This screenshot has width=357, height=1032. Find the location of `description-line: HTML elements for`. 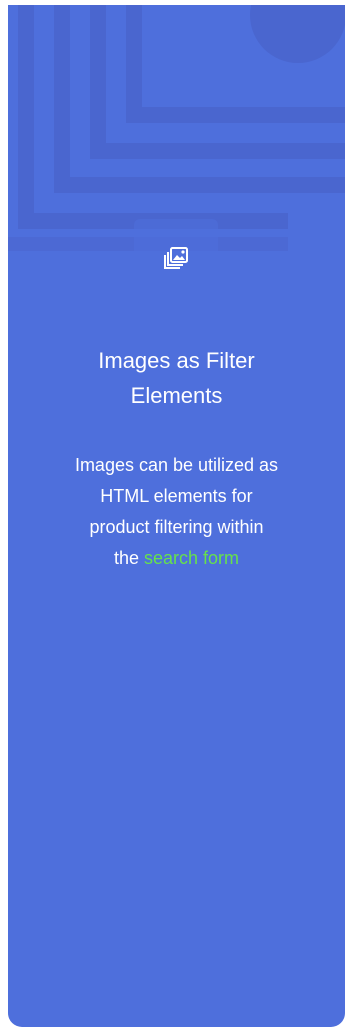

description-line: HTML elements for is located at coordinates (176, 496).